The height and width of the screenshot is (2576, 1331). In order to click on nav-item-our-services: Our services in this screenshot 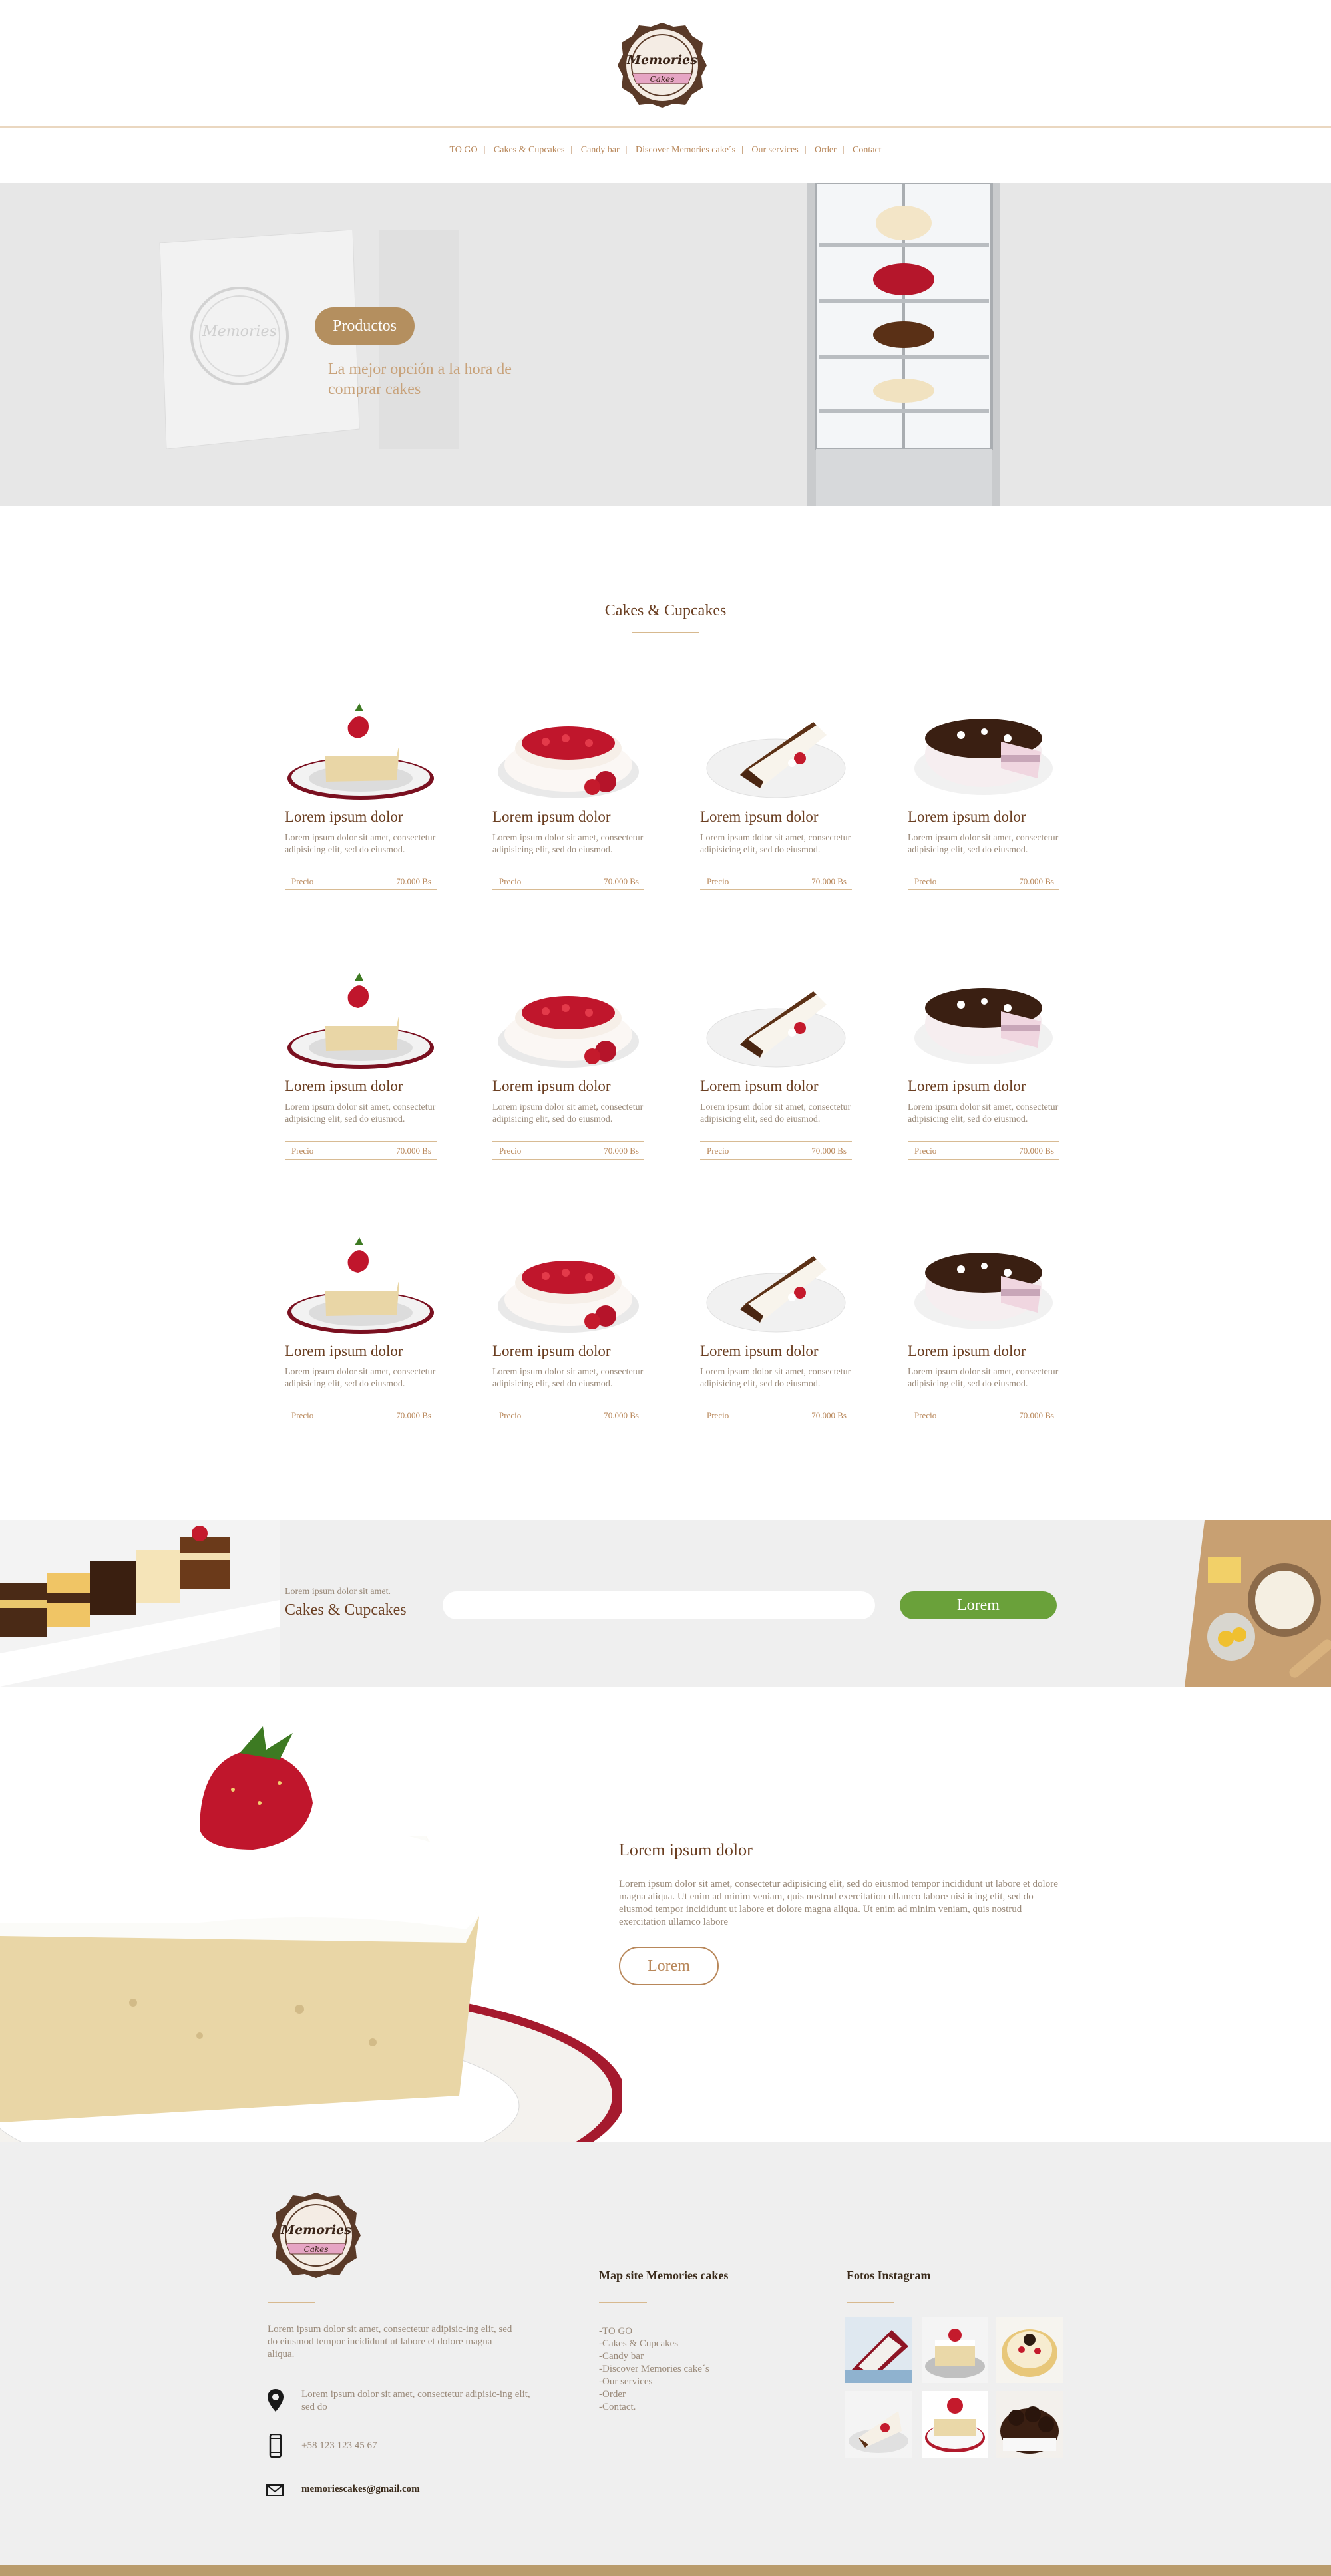, I will do `click(774, 150)`.